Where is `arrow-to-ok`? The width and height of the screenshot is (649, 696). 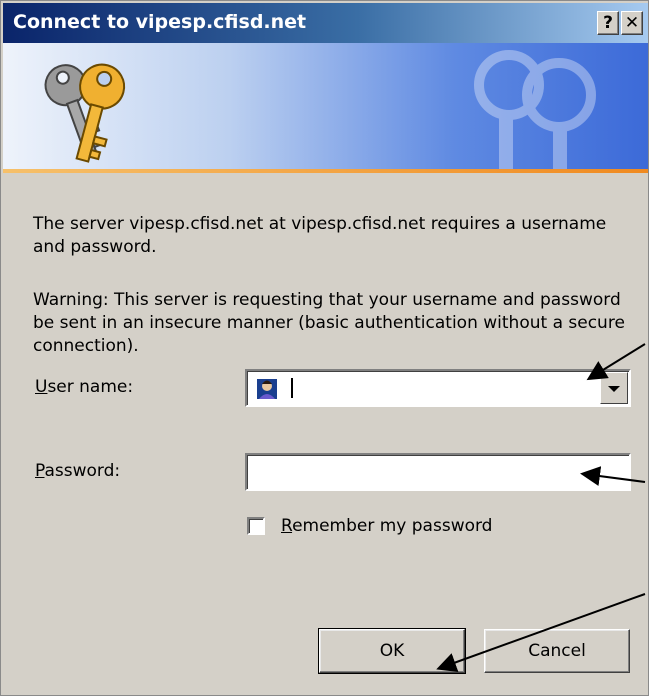
arrow-to-ok is located at coordinates (541, 632).